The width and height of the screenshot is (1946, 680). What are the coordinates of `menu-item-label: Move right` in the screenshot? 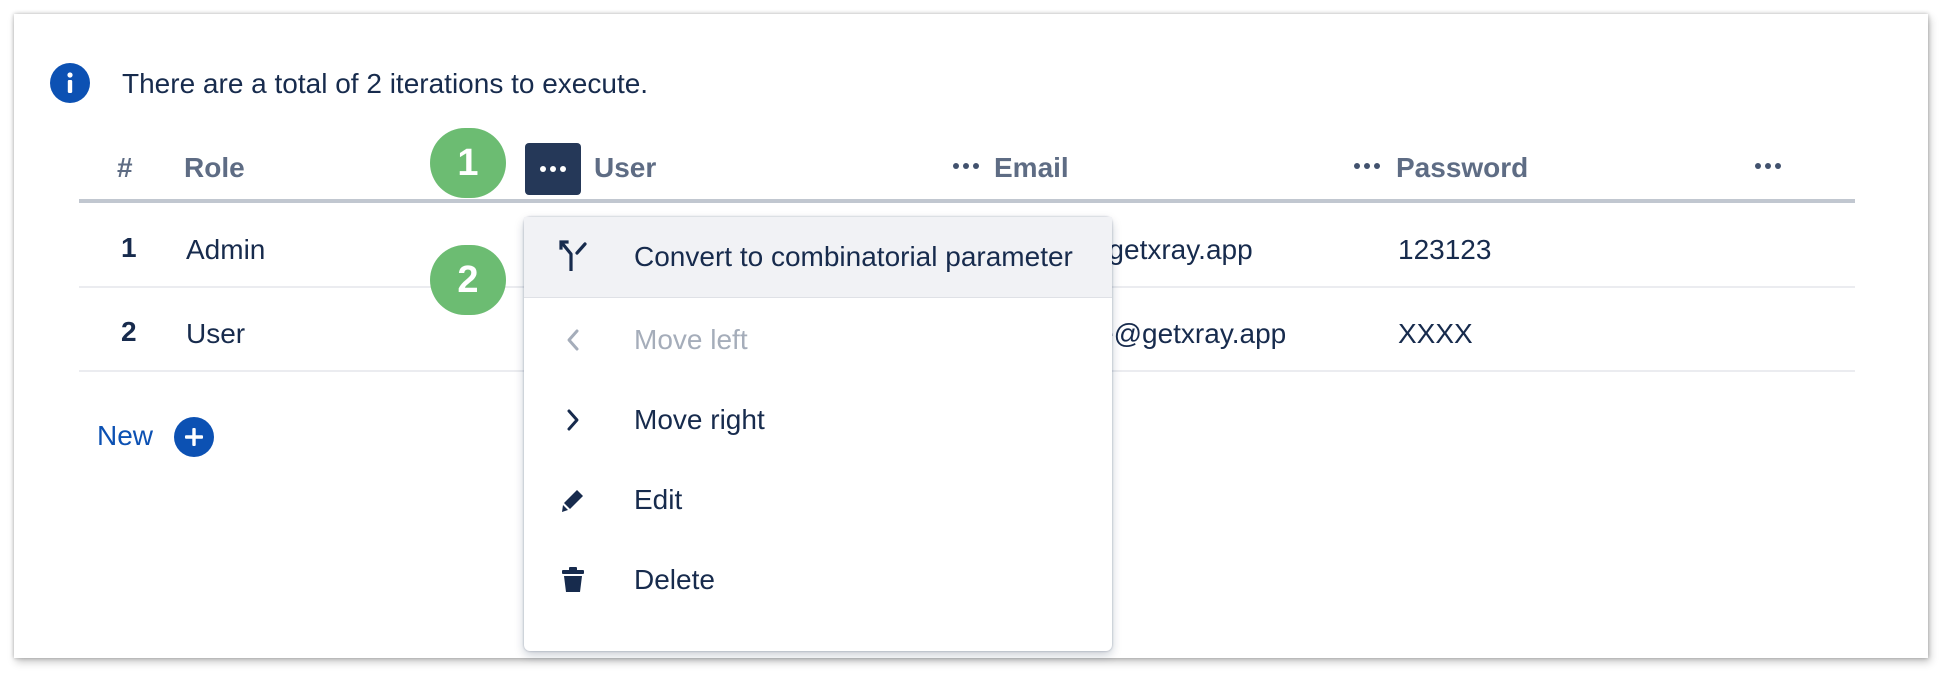 It's located at (699, 419).